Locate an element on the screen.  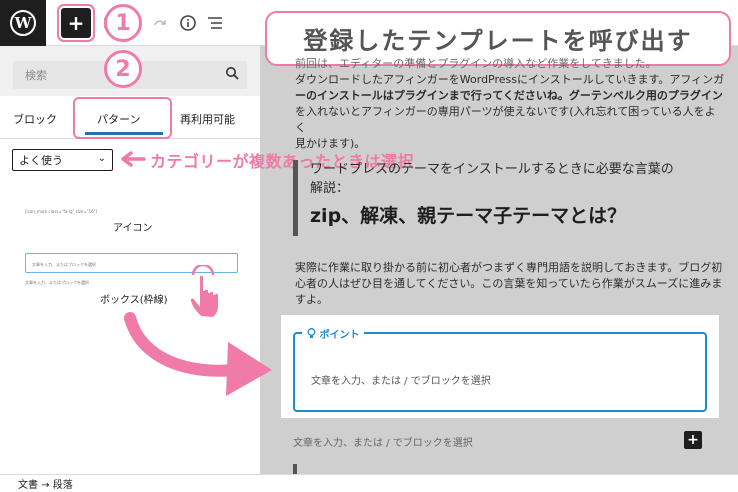
step-2-badge: 2 is located at coordinates (123, 69).